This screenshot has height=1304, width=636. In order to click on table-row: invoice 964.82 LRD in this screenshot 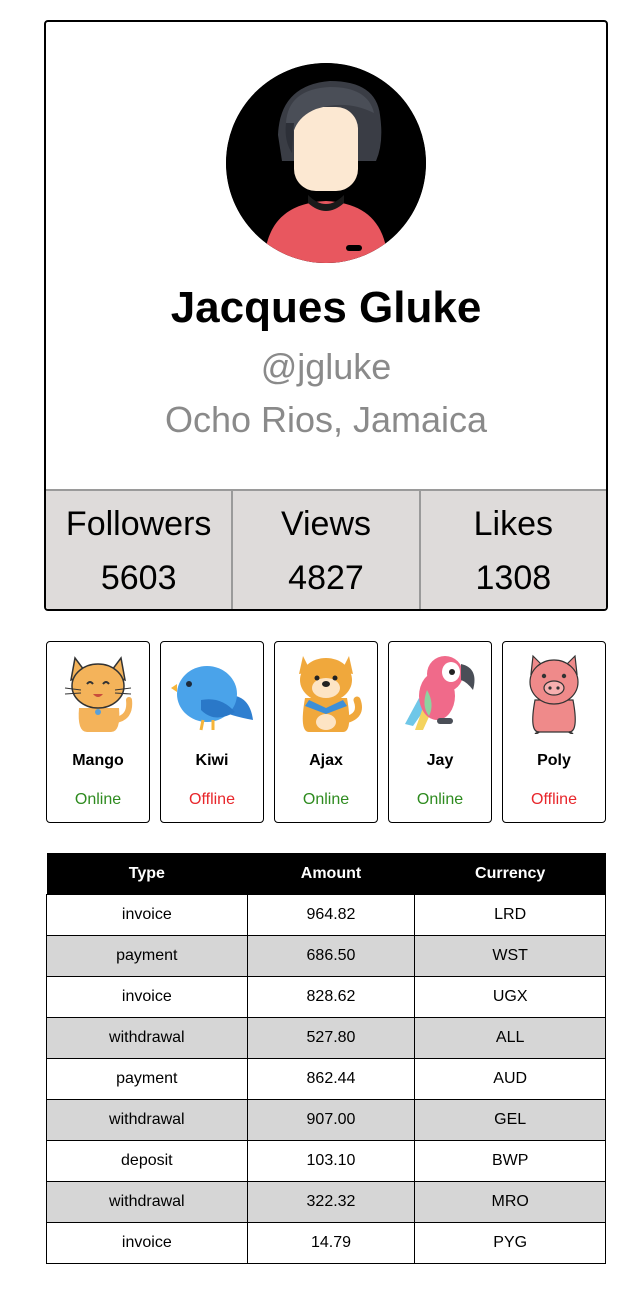, I will do `click(326, 915)`.